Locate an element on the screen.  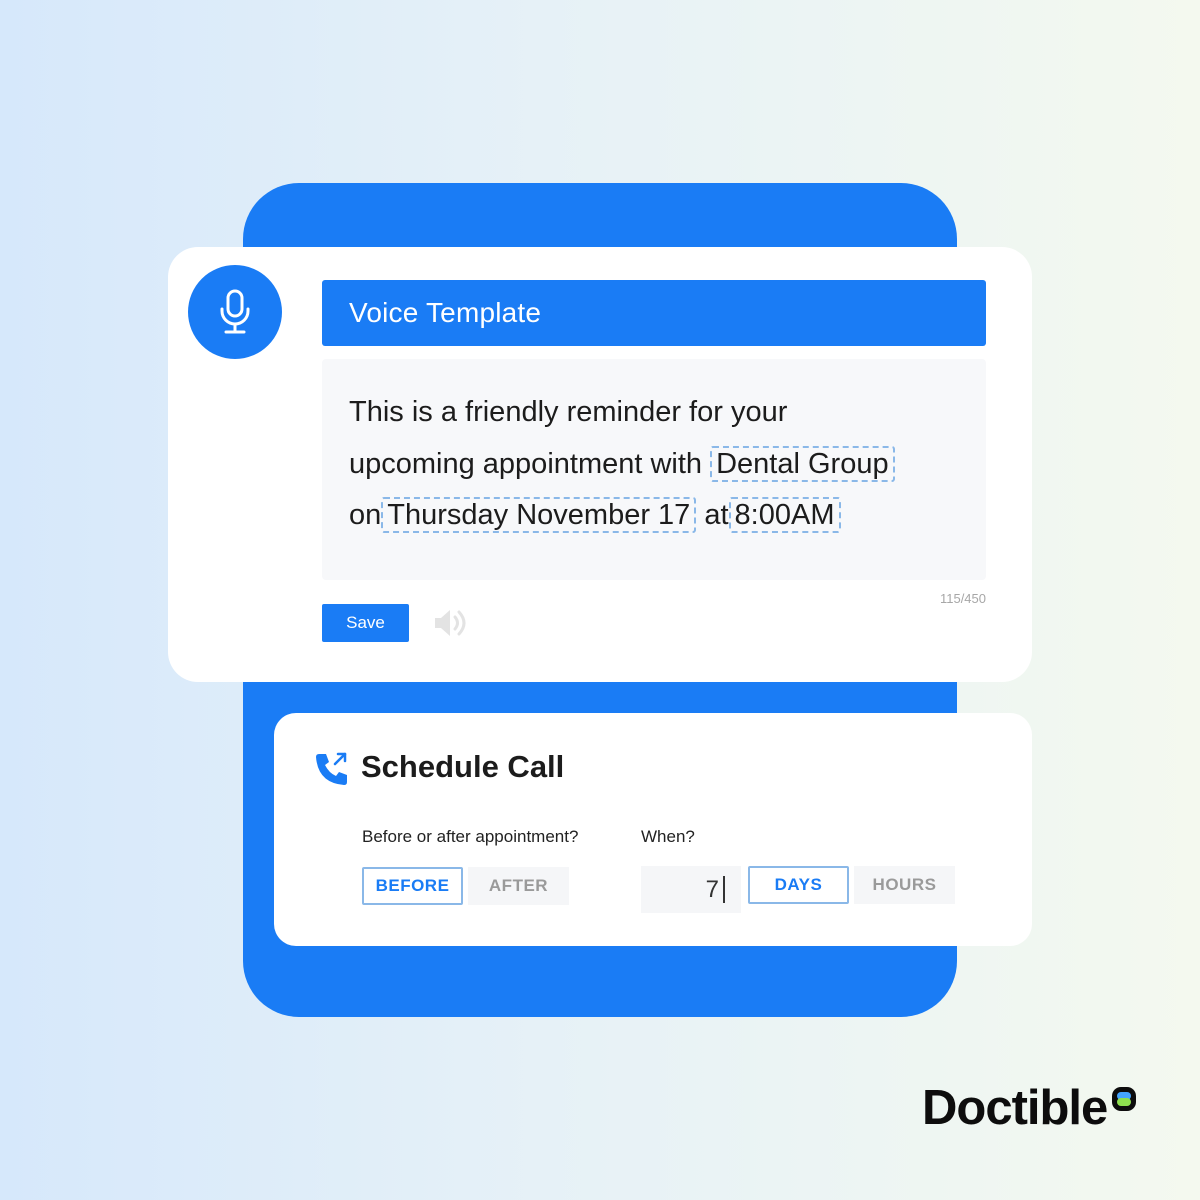
message-text: at is located at coordinates (716, 515).